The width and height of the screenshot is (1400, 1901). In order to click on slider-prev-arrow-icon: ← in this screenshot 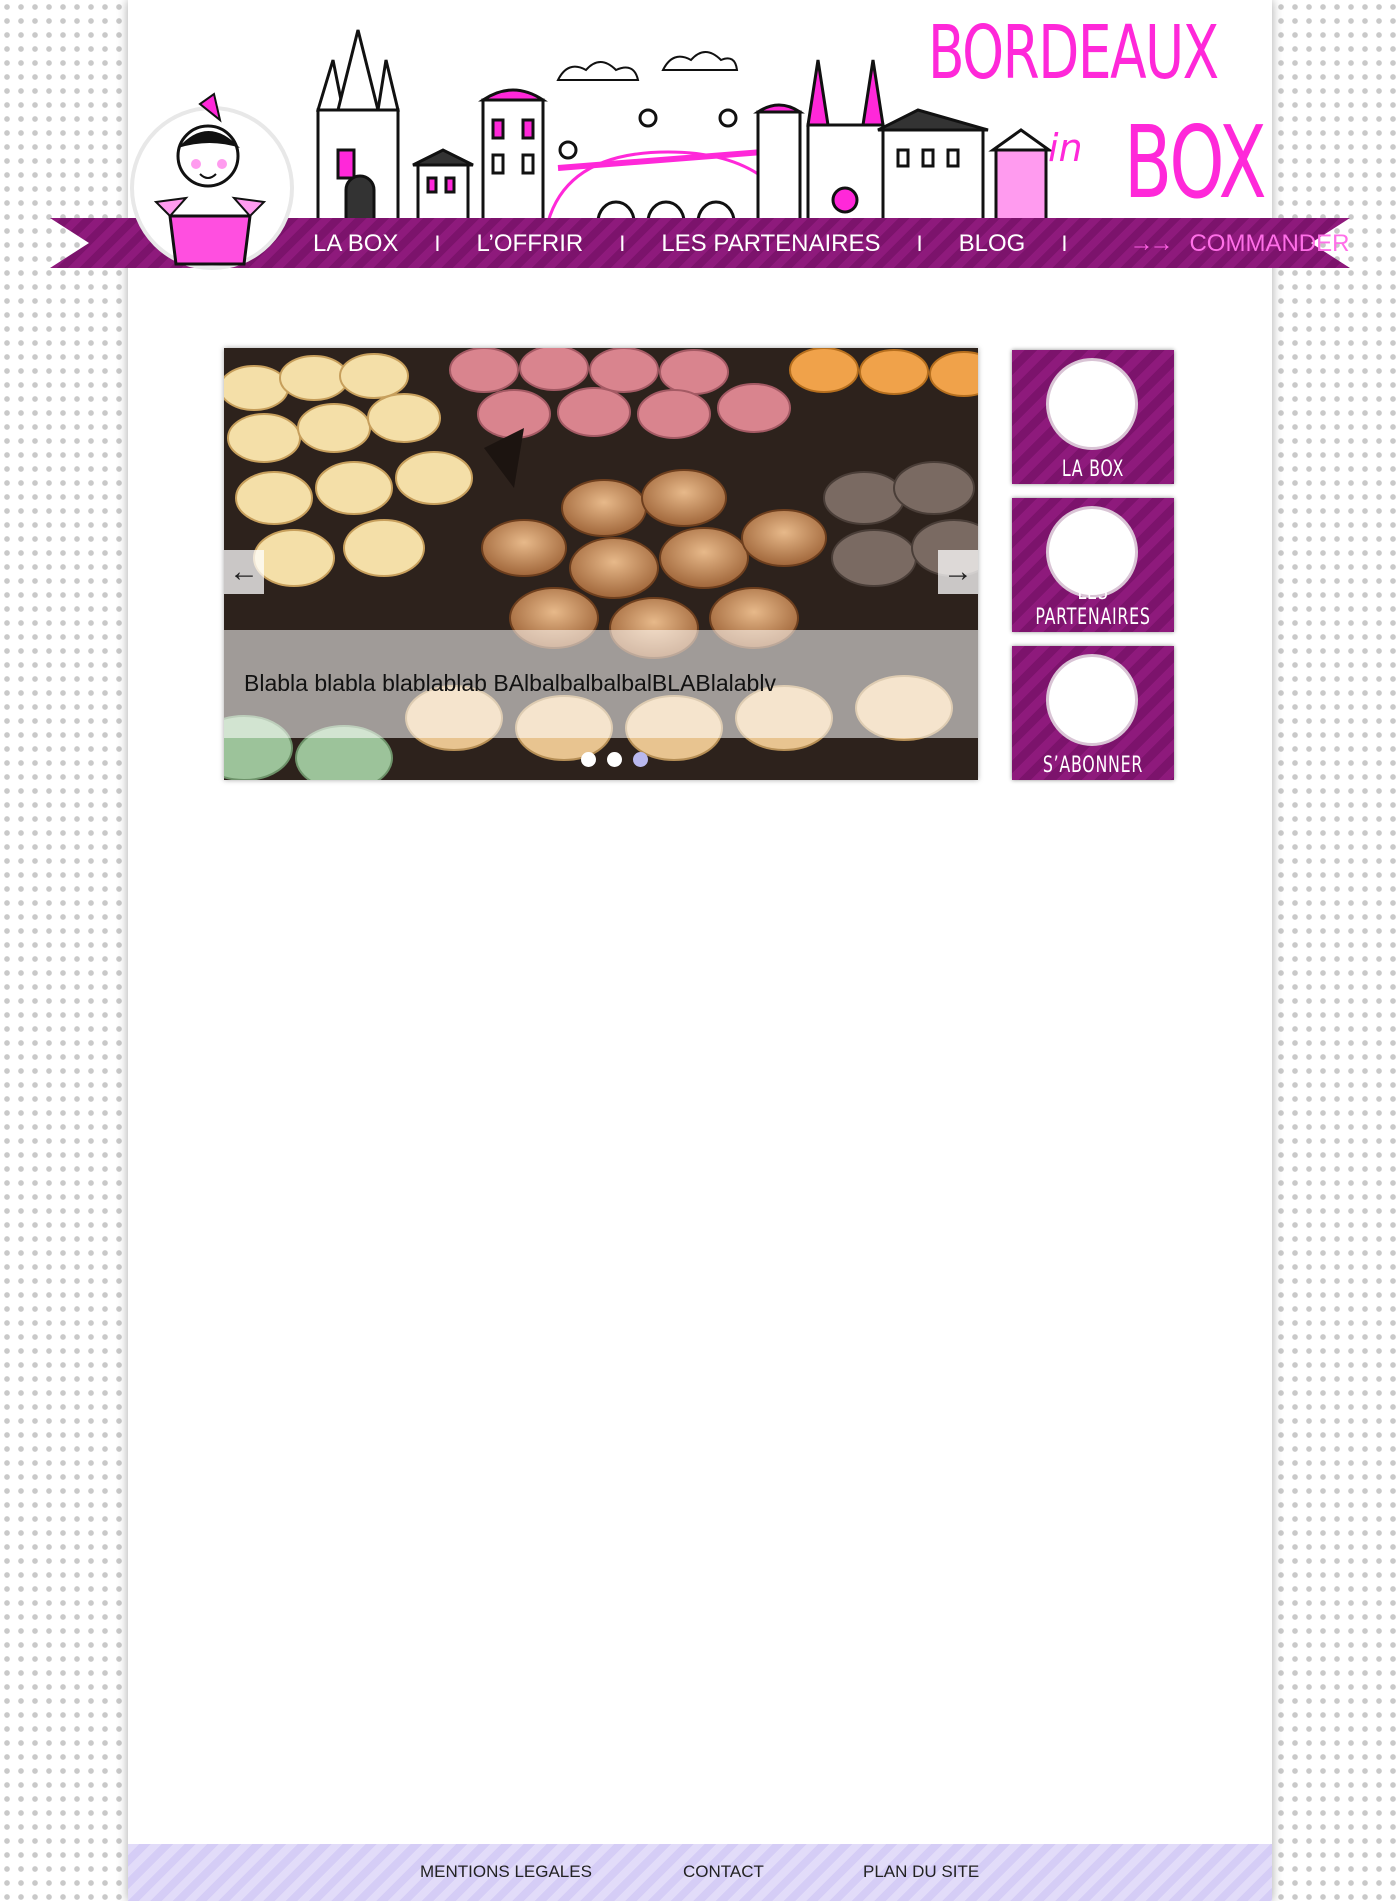, I will do `click(244, 572)`.